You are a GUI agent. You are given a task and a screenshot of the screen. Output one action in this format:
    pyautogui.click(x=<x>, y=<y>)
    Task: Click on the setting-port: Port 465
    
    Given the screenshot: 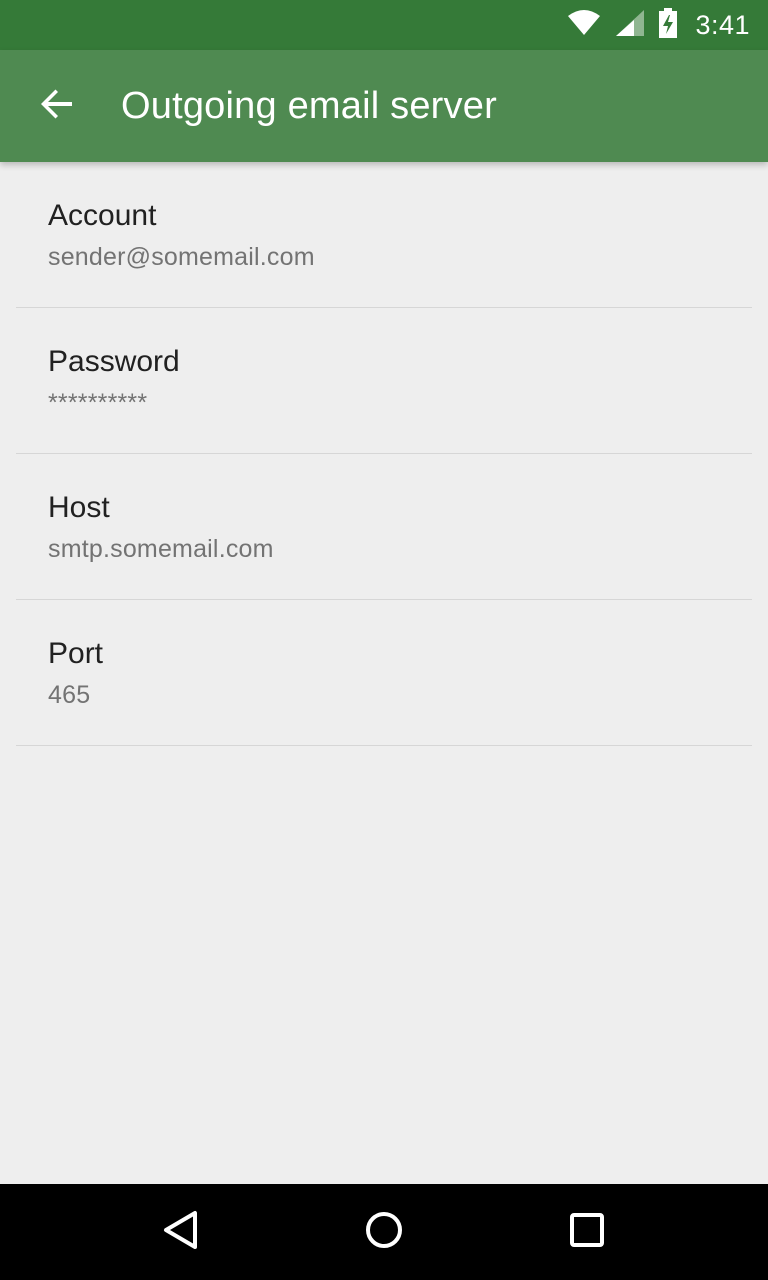 What is the action you would take?
    pyautogui.click(x=384, y=673)
    